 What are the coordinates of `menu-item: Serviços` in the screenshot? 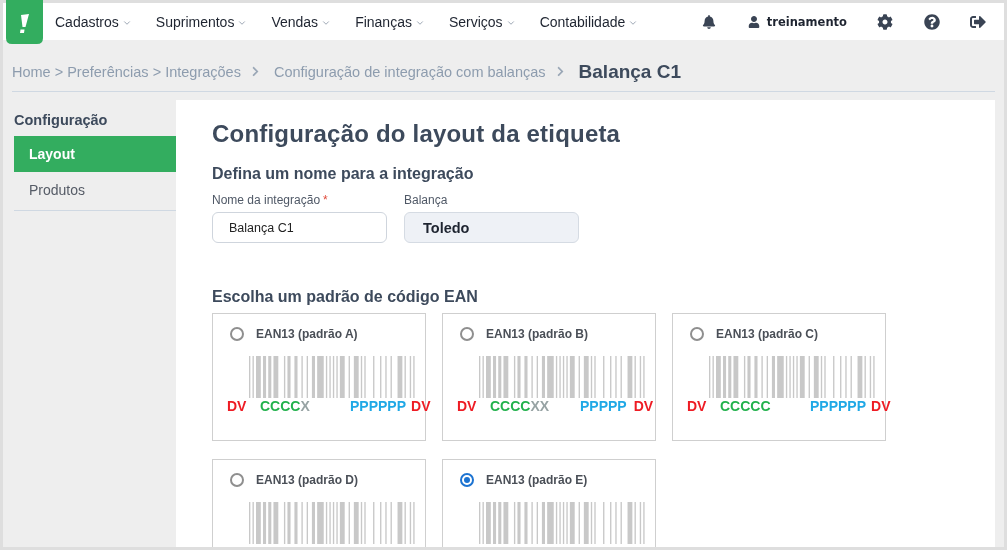 It's located at (482, 21).